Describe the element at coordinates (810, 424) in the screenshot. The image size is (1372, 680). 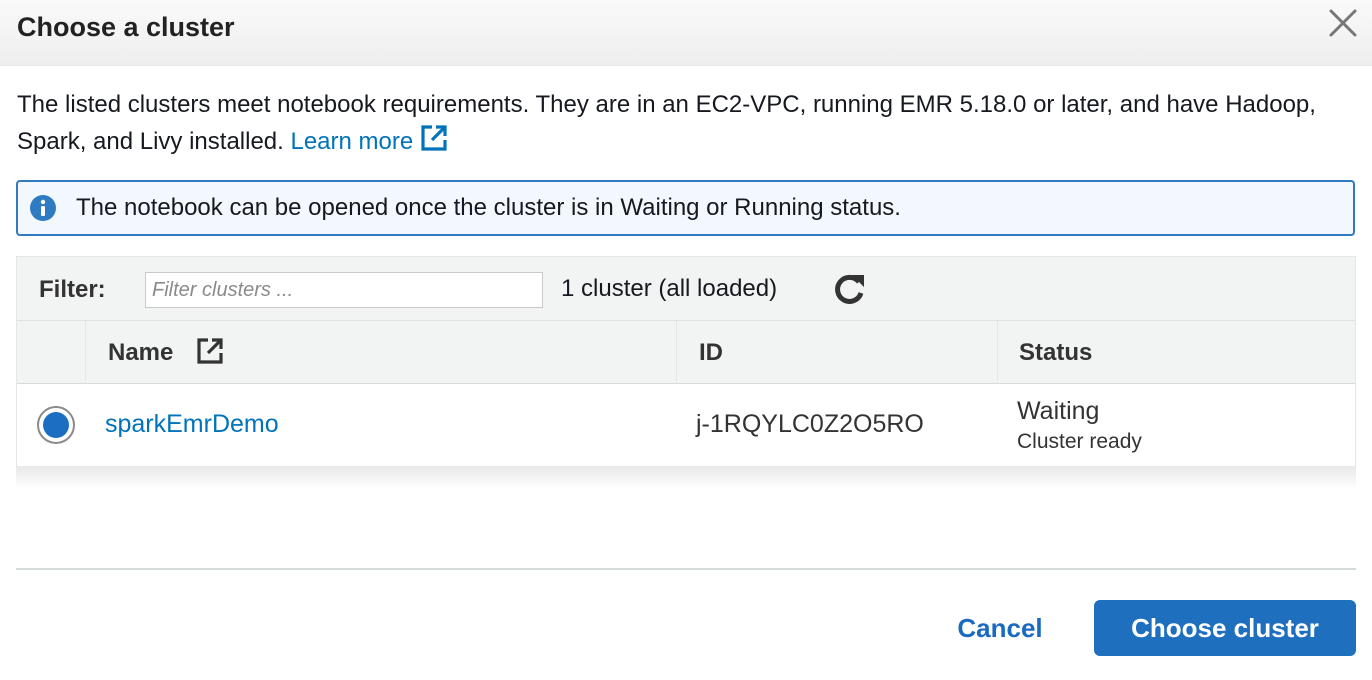
I see `cluster-id: j-1RQYLC0Z2O5RO` at that location.